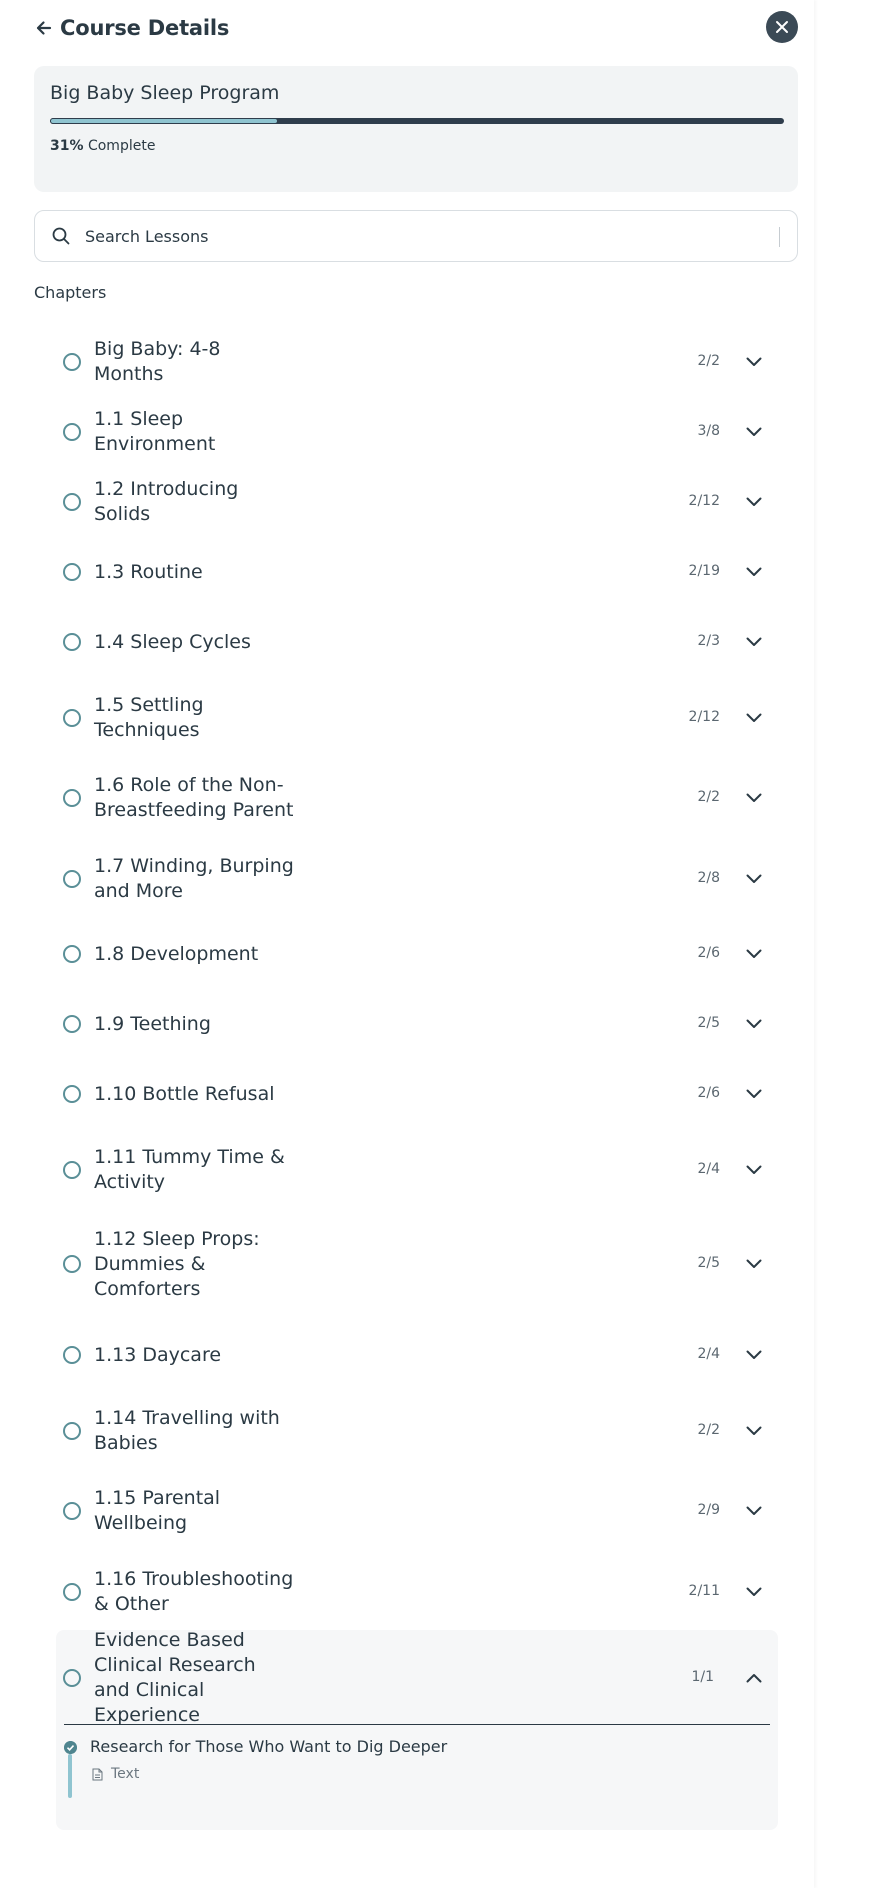 The image size is (882, 1888). What do you see at coordinates (152, 1023) in the screenshot?
I see `chapter-title: 1.9 Teething` at bounding box center [152, 1023].